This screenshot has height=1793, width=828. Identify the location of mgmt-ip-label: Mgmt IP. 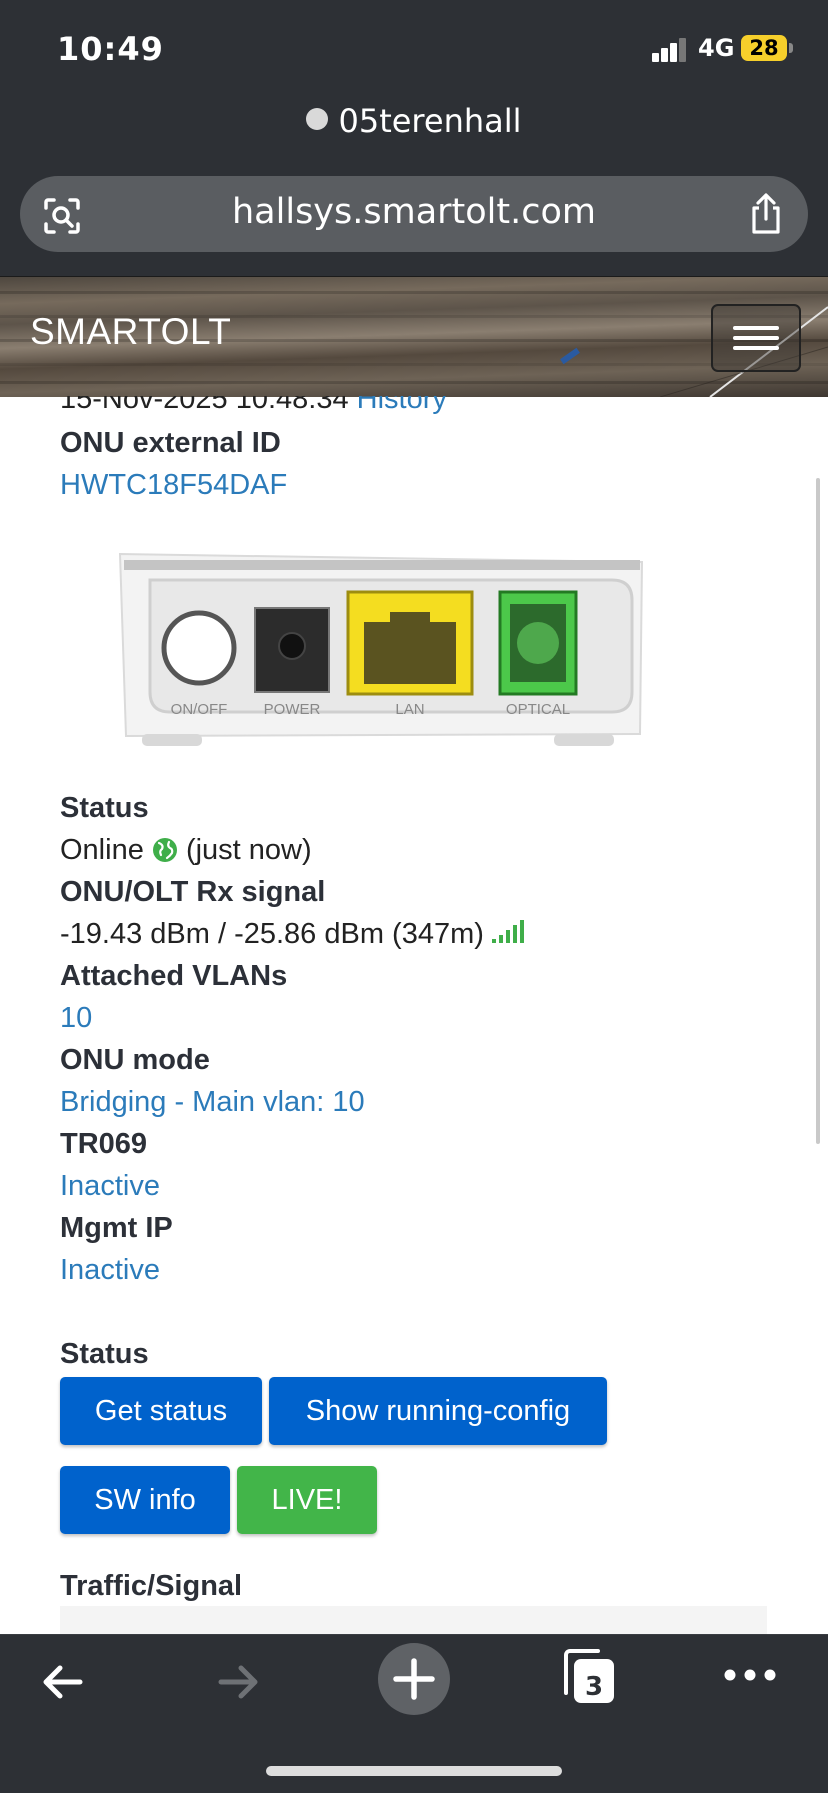
(116, 1228).